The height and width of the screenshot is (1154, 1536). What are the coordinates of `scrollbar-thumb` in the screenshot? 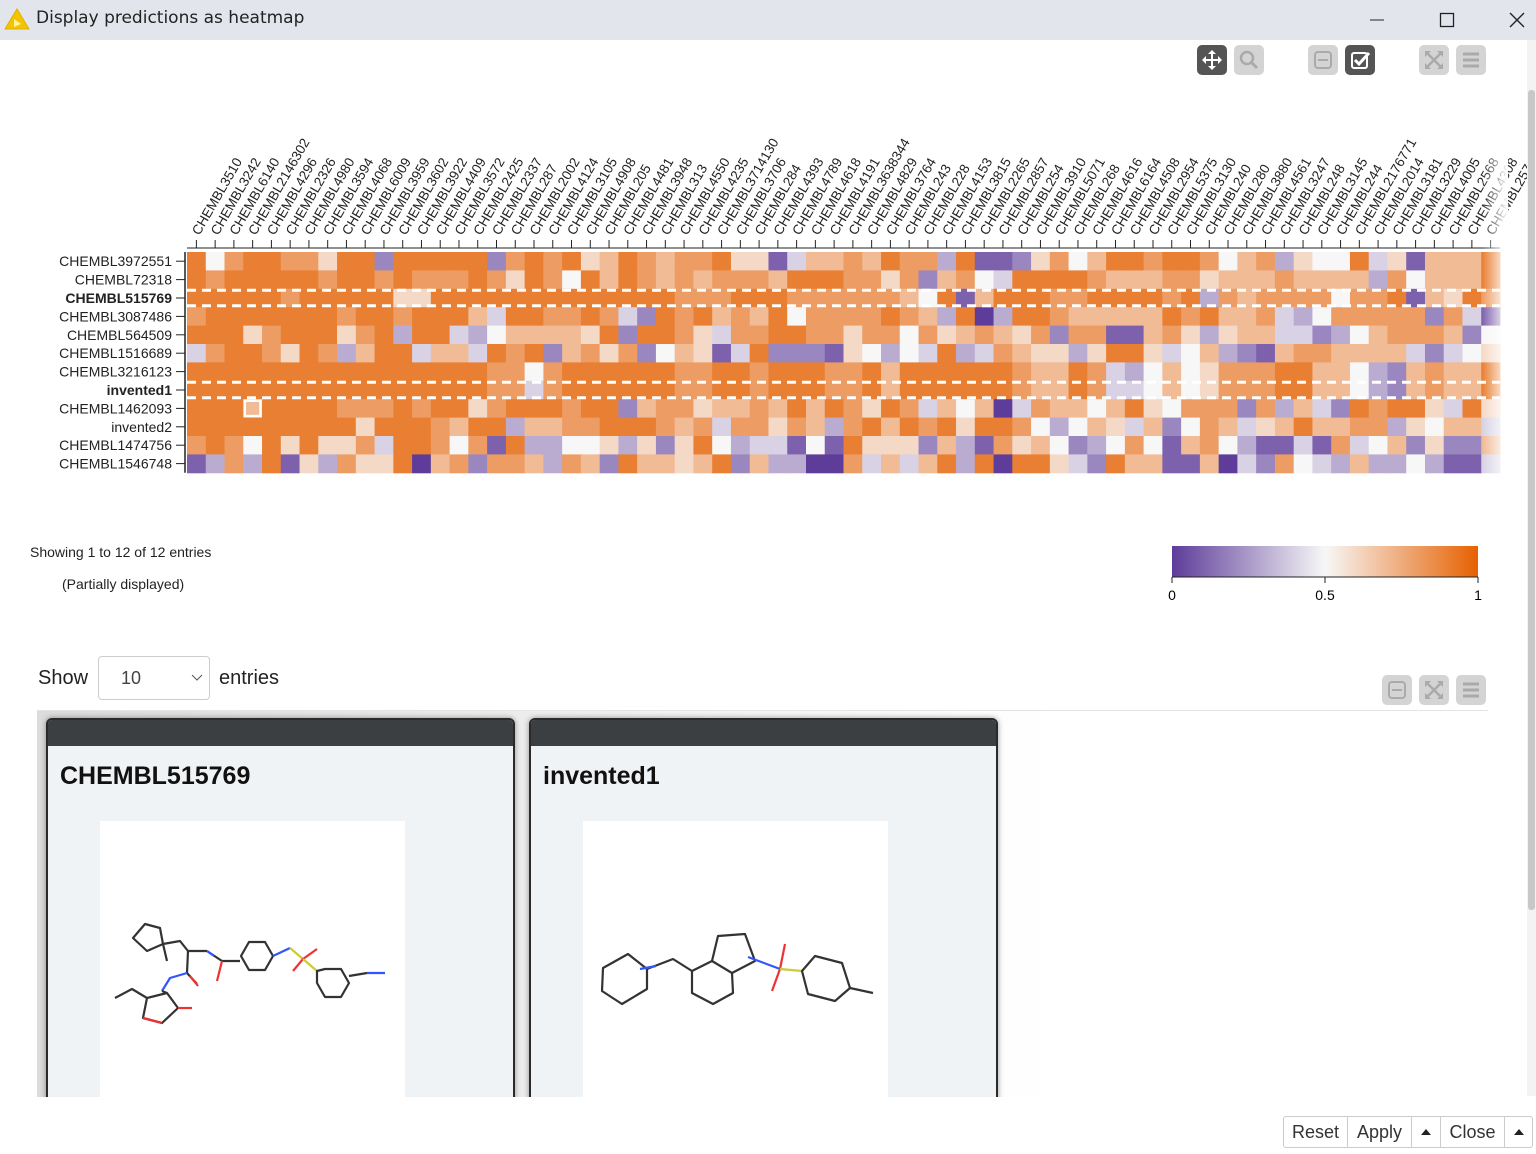 It's located at (1531, 500).